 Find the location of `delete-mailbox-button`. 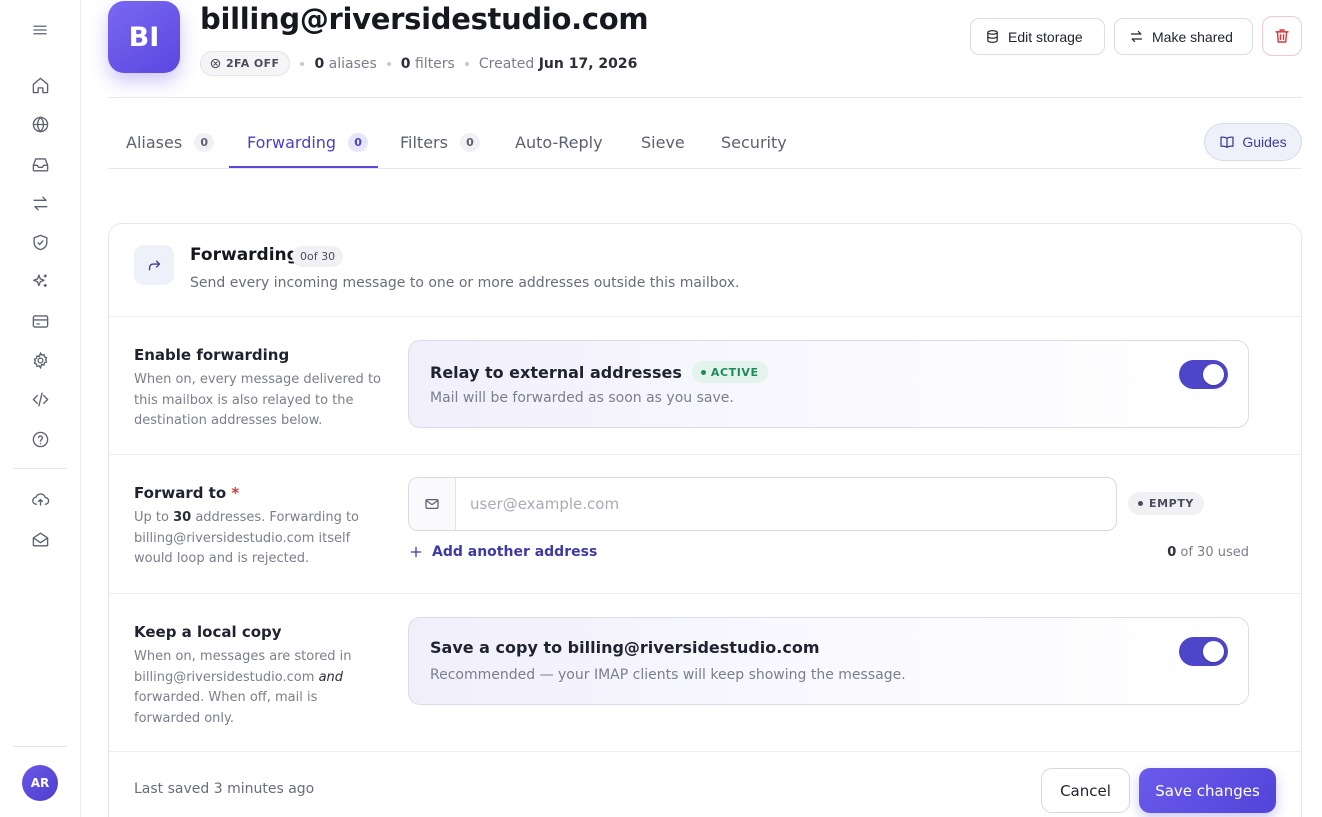

delete-mailbox-button is located at coordinates (1282, 36).